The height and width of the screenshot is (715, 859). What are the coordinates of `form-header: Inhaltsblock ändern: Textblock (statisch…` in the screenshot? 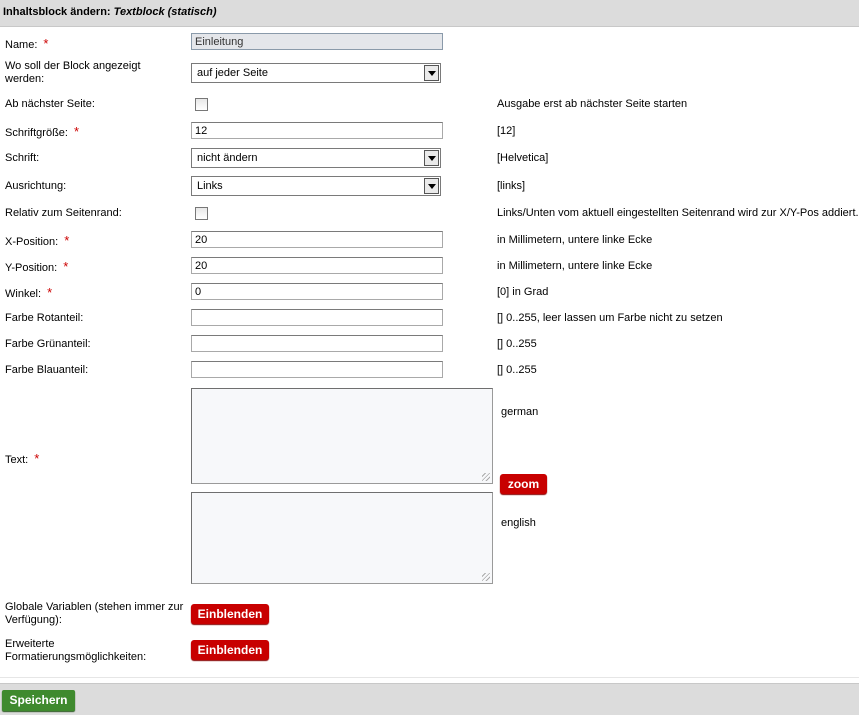 It's located at (429, 13).